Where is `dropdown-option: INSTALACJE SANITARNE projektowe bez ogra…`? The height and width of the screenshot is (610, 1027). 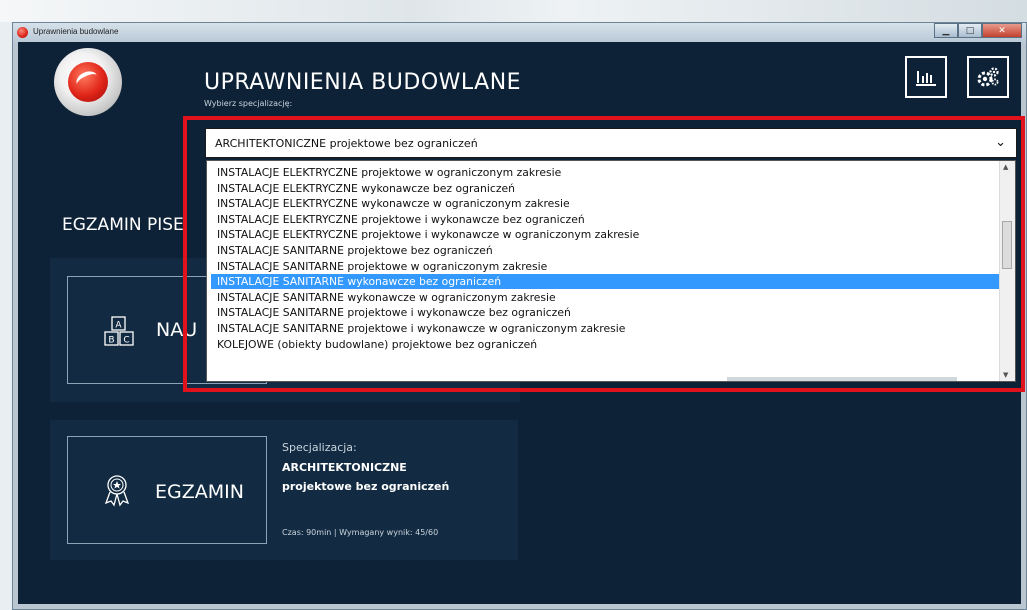 dropdown-option: INSTALACJE SANITARNE projektowe bez ogra… is located at coordinates (606, 250).